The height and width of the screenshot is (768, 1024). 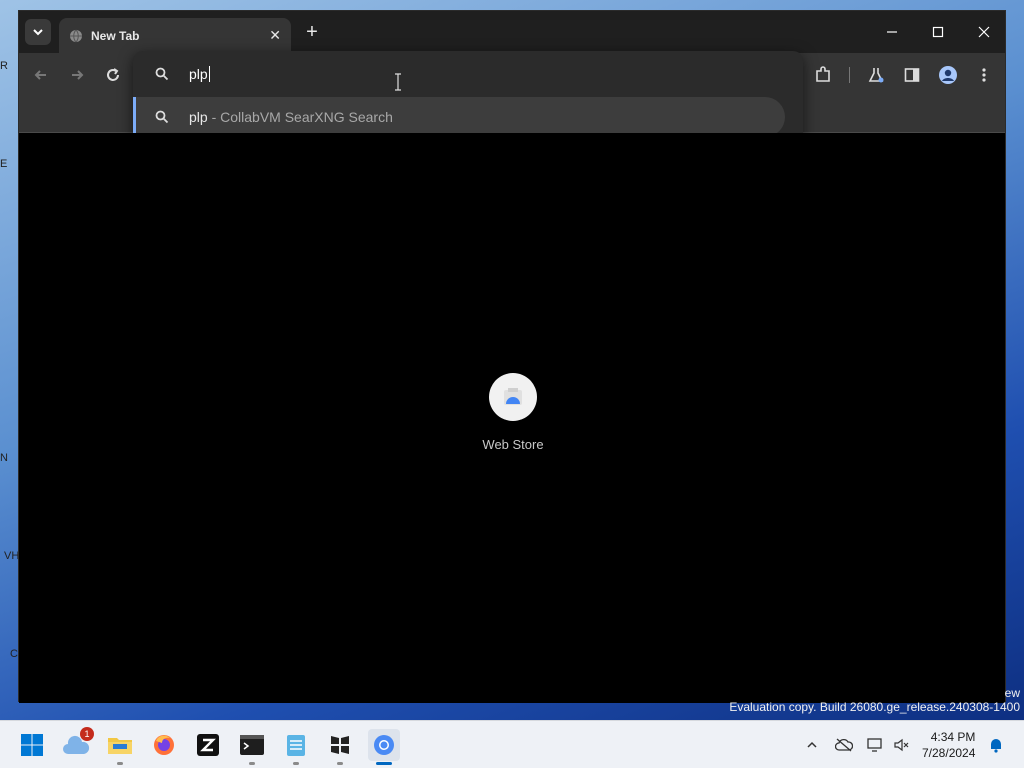 I want to click on taskbar-chromium, so click(x=384, y=747).